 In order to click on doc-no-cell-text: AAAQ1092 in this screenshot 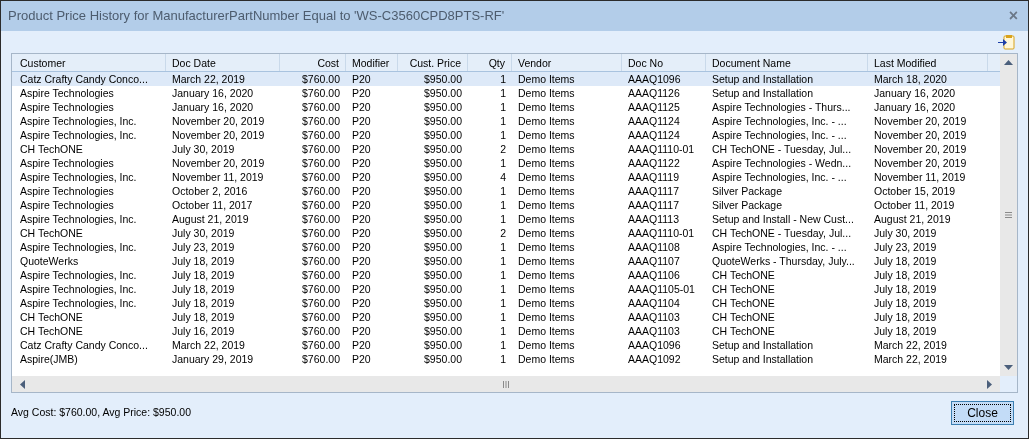, I will do `click(654, 359)`.